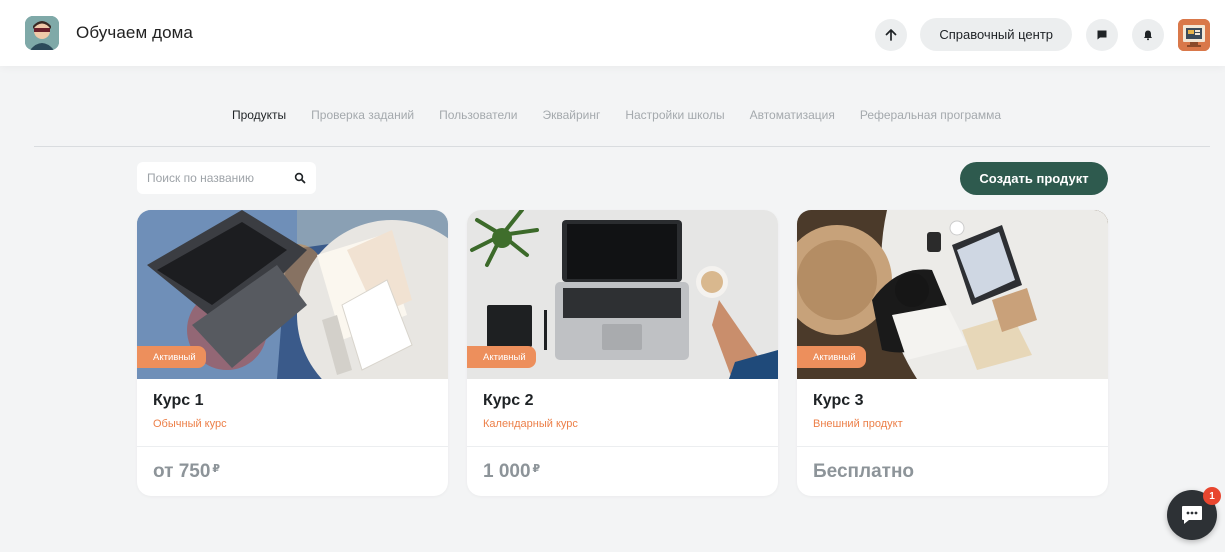 The height and width of the screenshot is (552, 1225). I want to click on bell-icon, so click(1148, 35).